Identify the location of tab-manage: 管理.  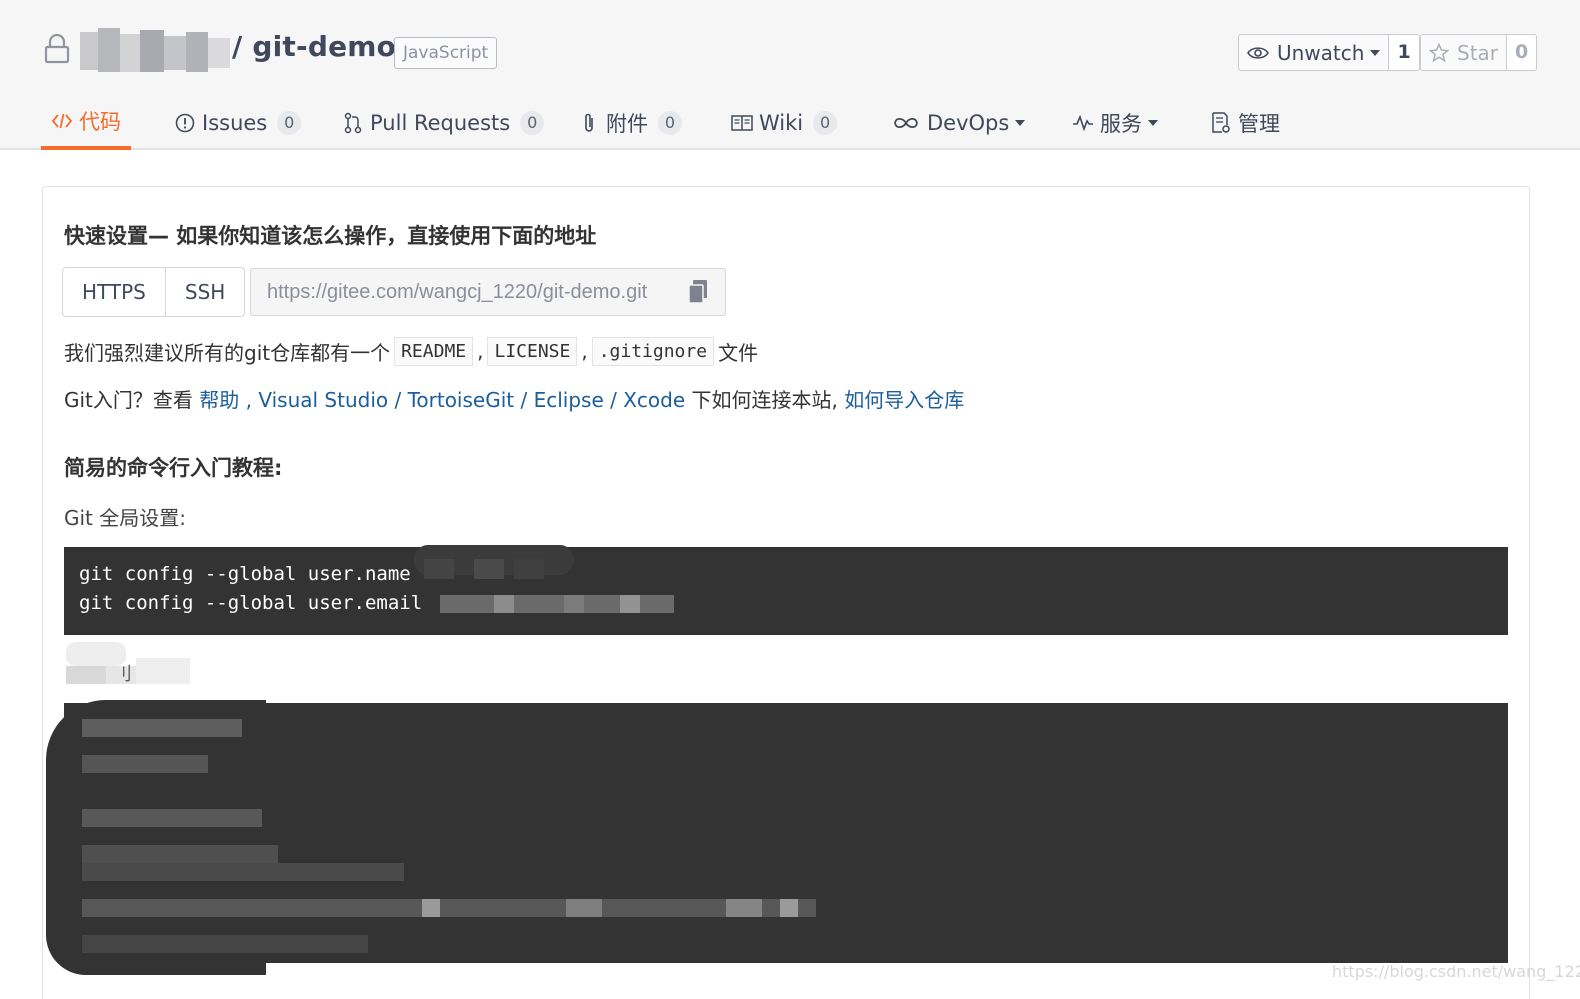
(1245, 122).